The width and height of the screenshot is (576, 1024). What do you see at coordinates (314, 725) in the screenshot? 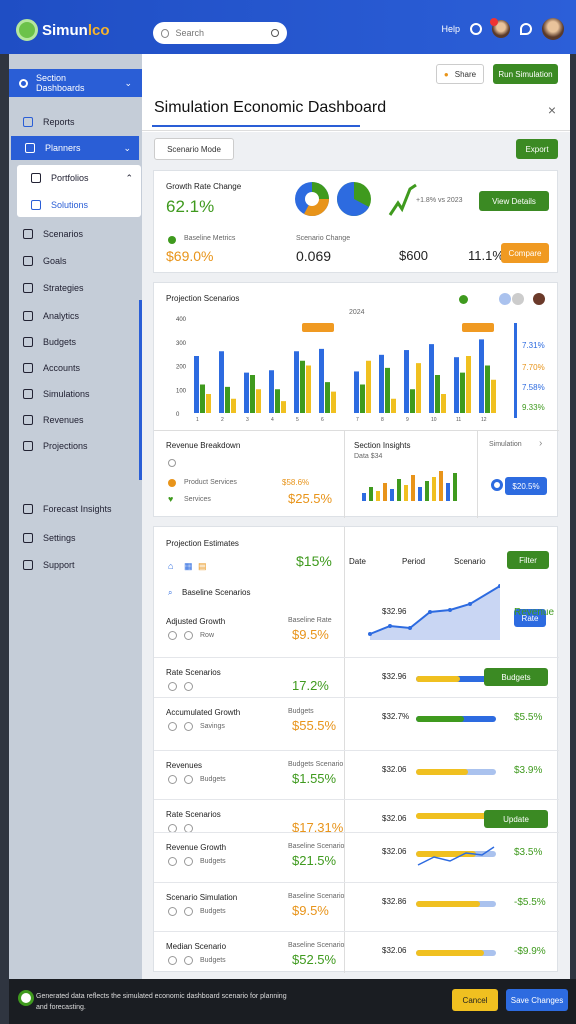
I see `row-value: $55.5%` at bounding box center [314, 725].